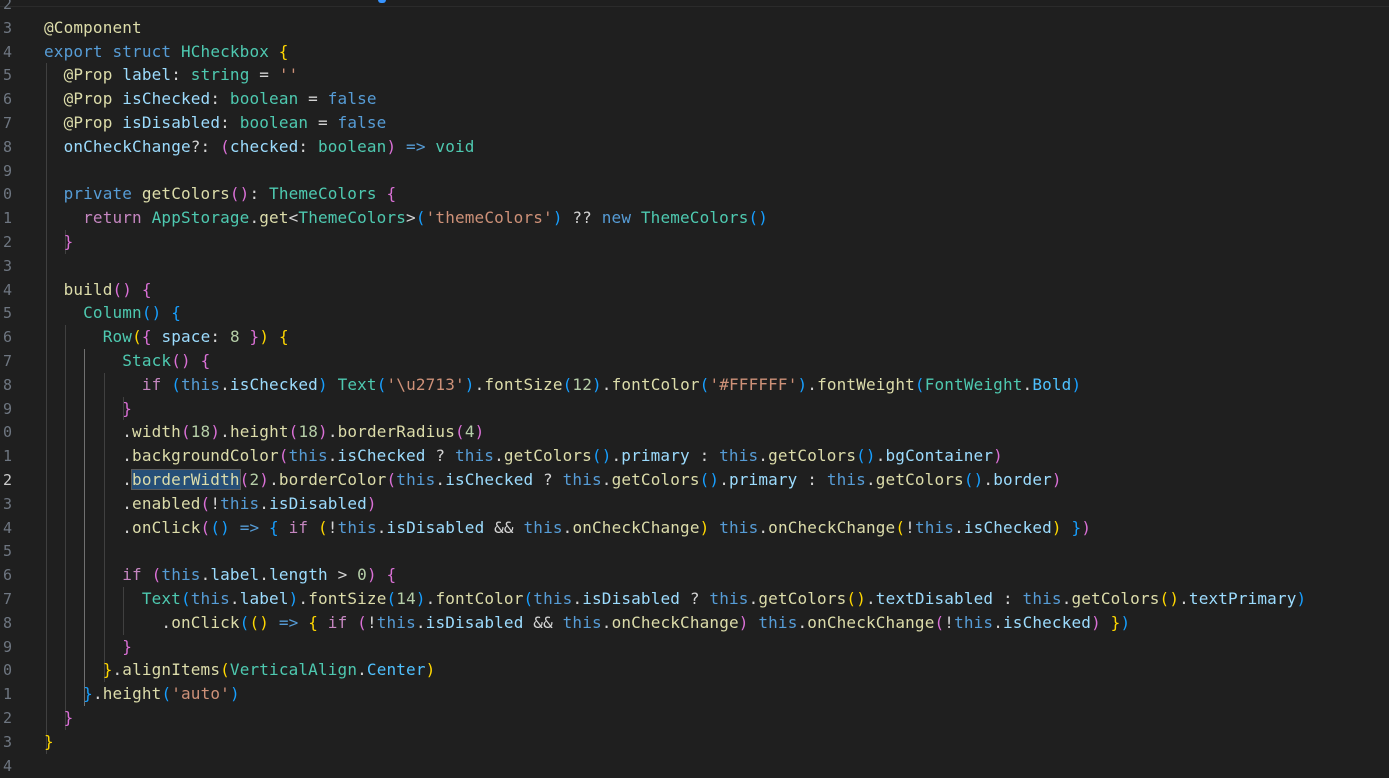 The image size is (1389, 778). What do you see at coordinates (240, 670) in the screenshot?
I see `code-line: }.alignItems(VerticalAlign.Center)` at bounding box center [240, 670].